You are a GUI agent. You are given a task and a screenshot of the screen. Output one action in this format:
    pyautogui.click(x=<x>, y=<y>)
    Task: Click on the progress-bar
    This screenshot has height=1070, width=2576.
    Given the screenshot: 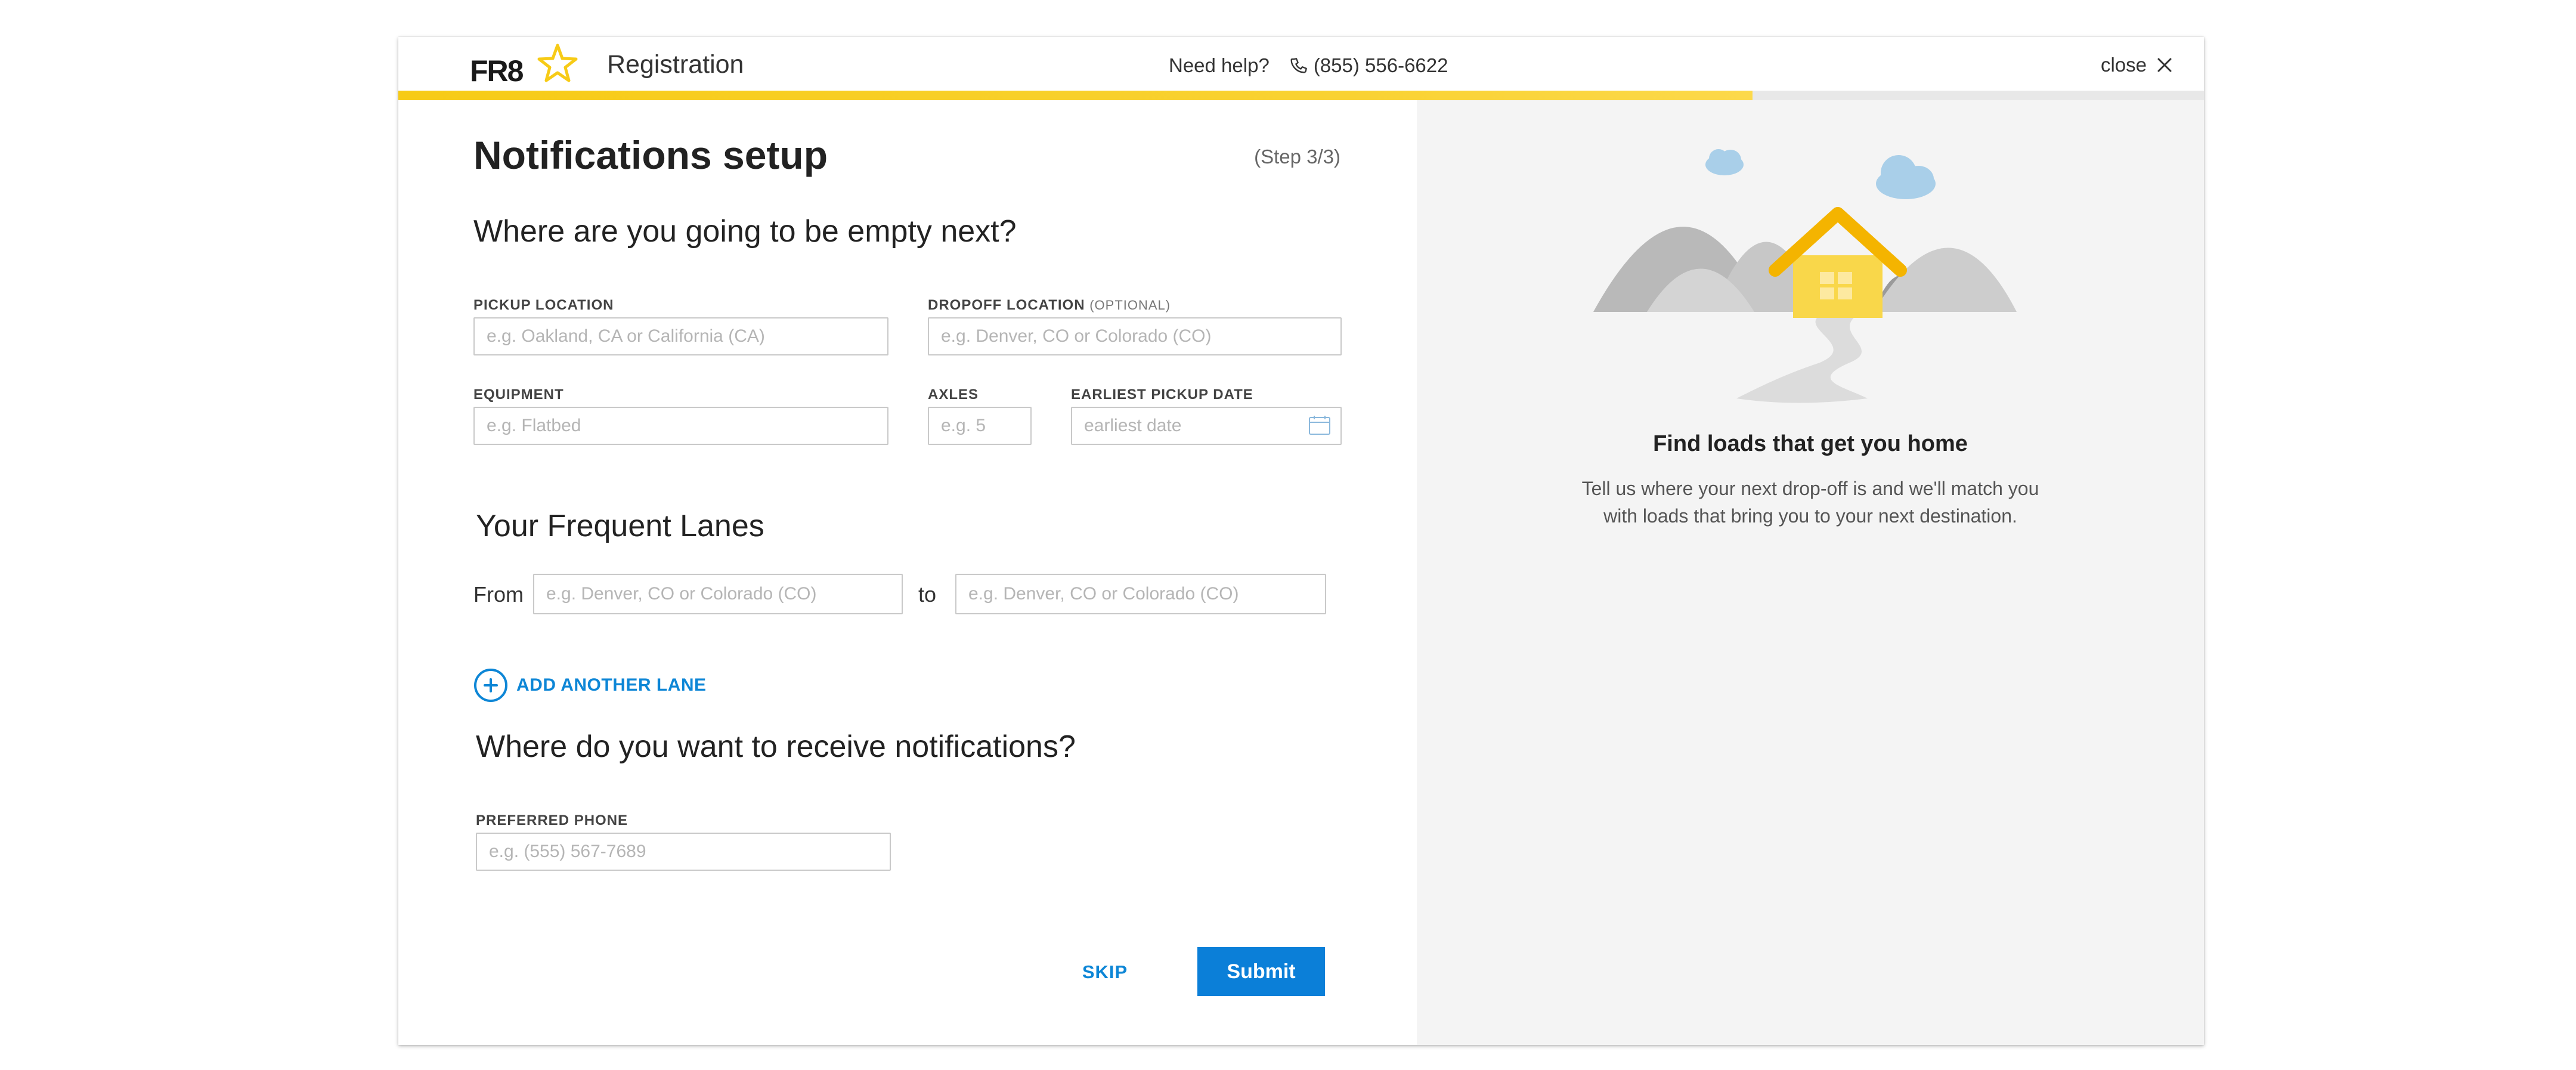 What is the action you would take?
    pyautogui.click(x=1301, y=95)
    